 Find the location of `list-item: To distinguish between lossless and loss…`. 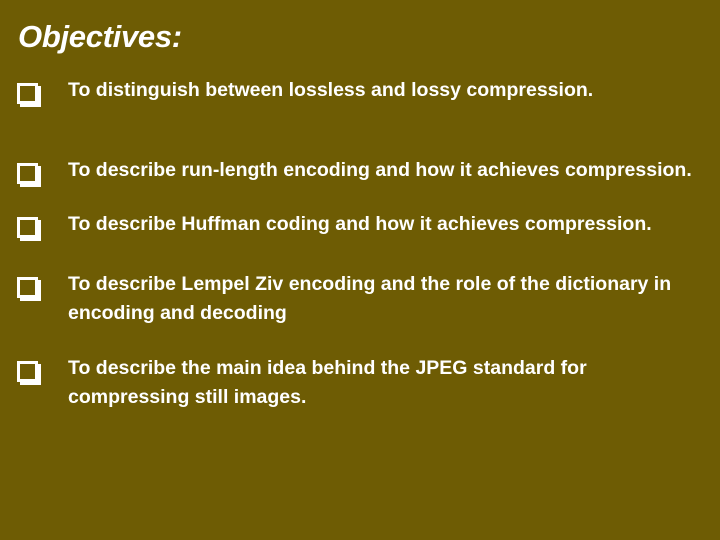

list-item: To distinguish between lossless and loss… is located at coordinates (360, 90).